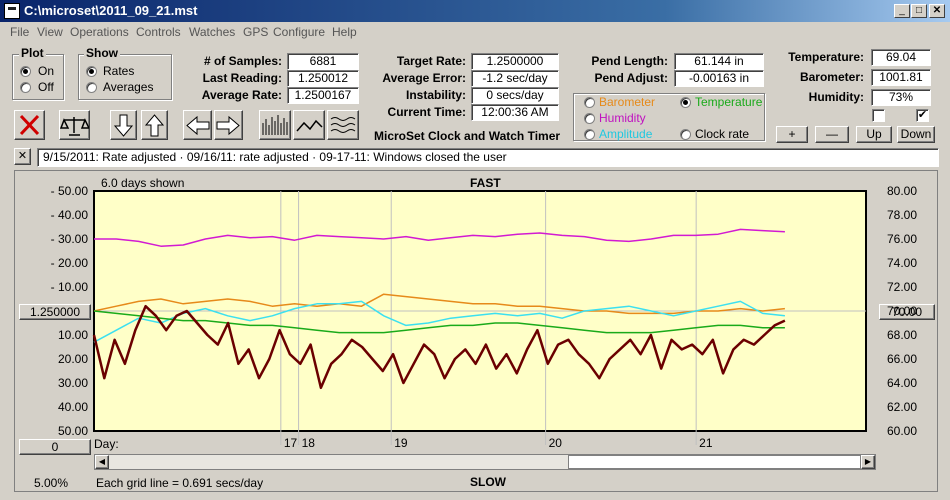  I want to click on scroll-left-button: ◀, so click(102, 462).